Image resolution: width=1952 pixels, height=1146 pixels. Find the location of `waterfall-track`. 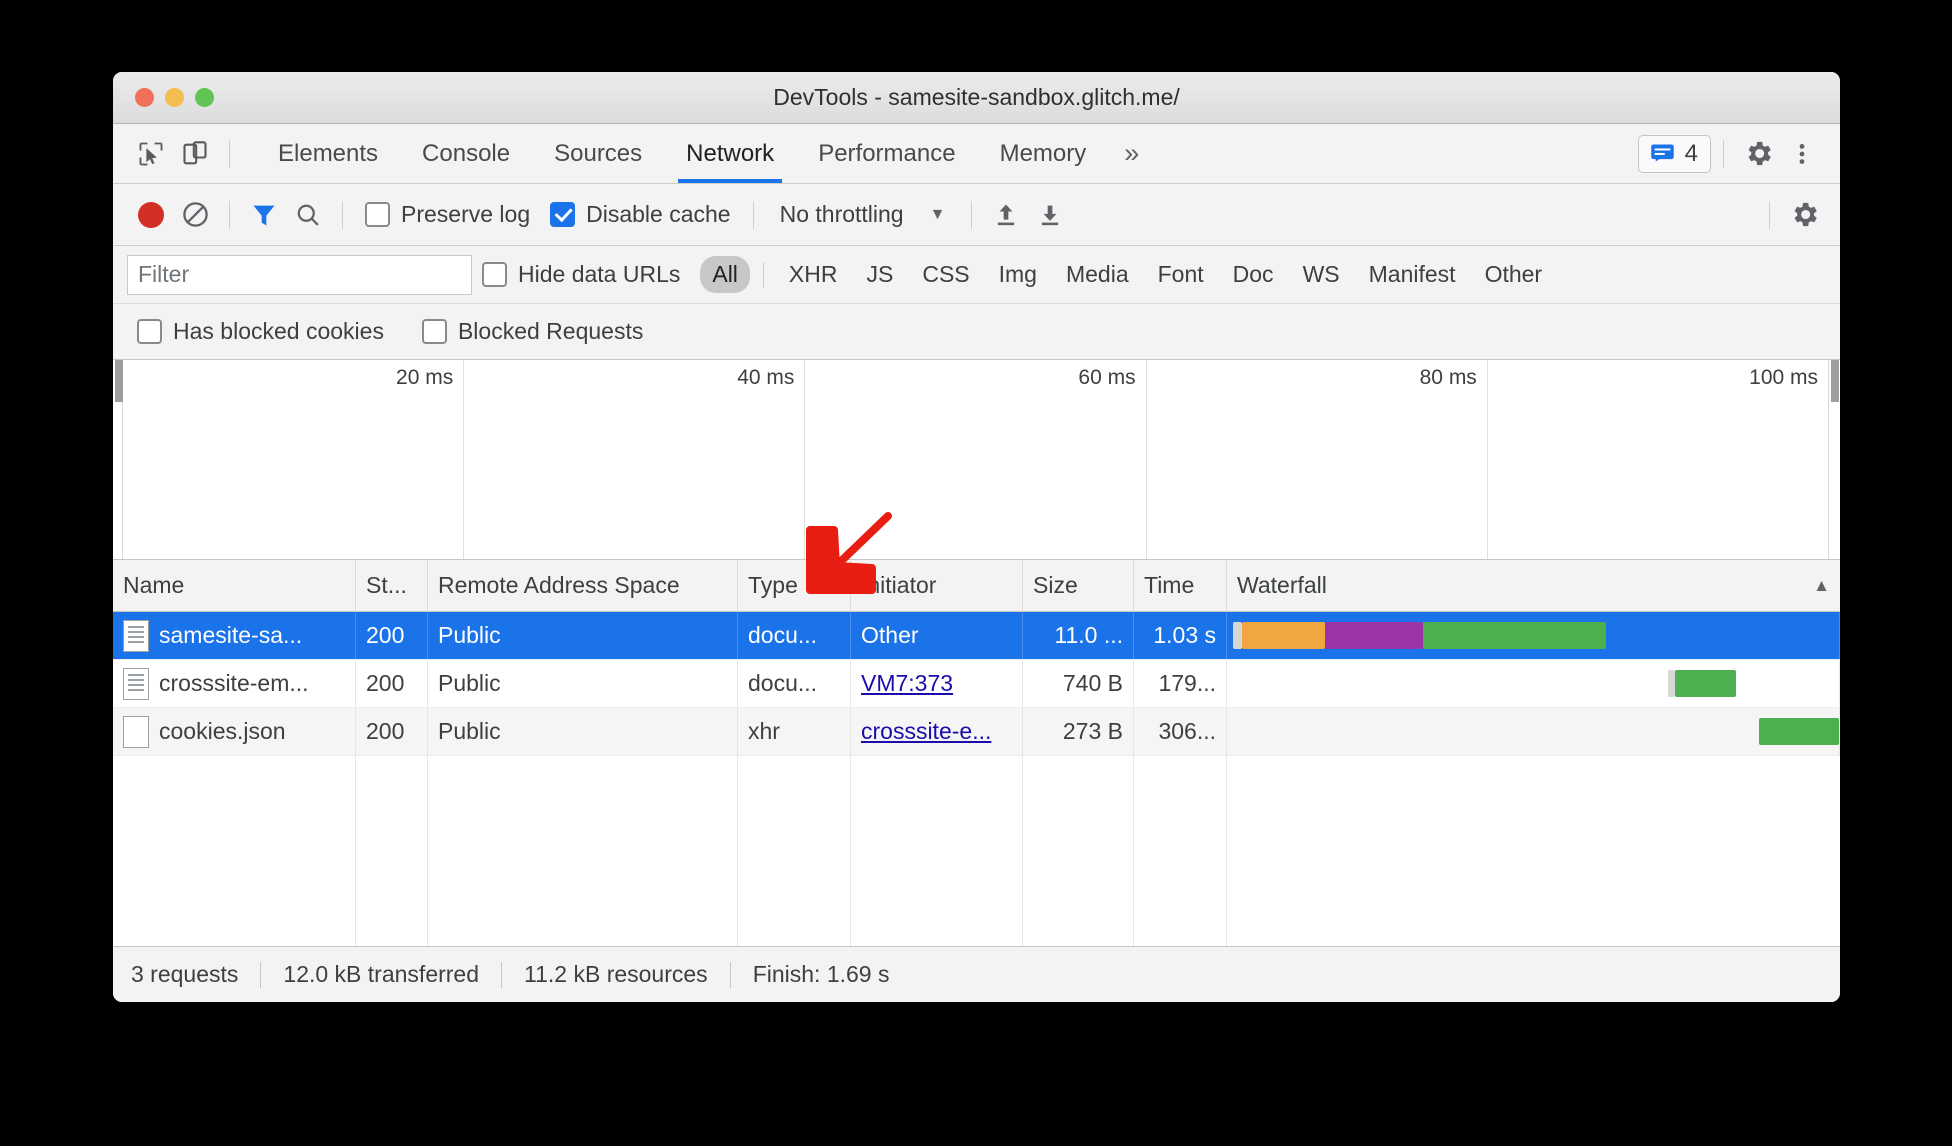

waterfall-track is located at coordinates (1533, 731).